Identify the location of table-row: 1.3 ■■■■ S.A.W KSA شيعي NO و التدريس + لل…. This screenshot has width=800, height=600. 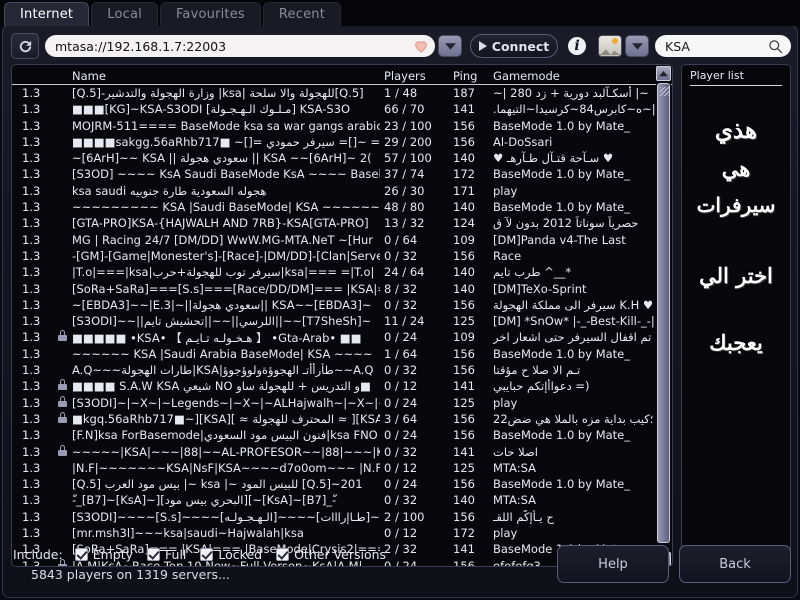
(342, 386).